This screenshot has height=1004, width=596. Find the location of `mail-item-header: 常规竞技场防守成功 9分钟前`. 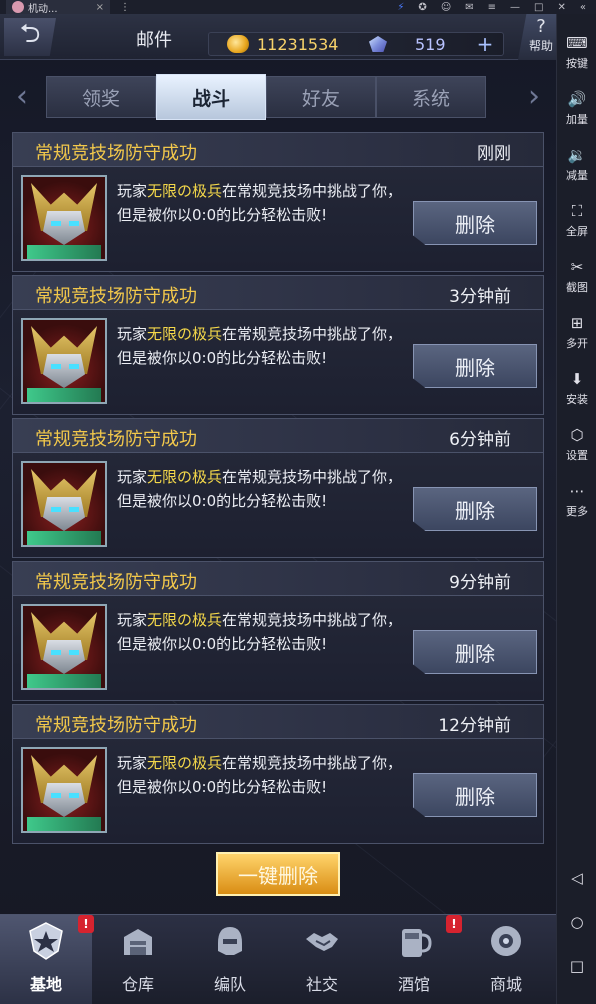

mail-item-header: 常规竞技场防守成功 9分钟前 is located at coordinates (278, 579).